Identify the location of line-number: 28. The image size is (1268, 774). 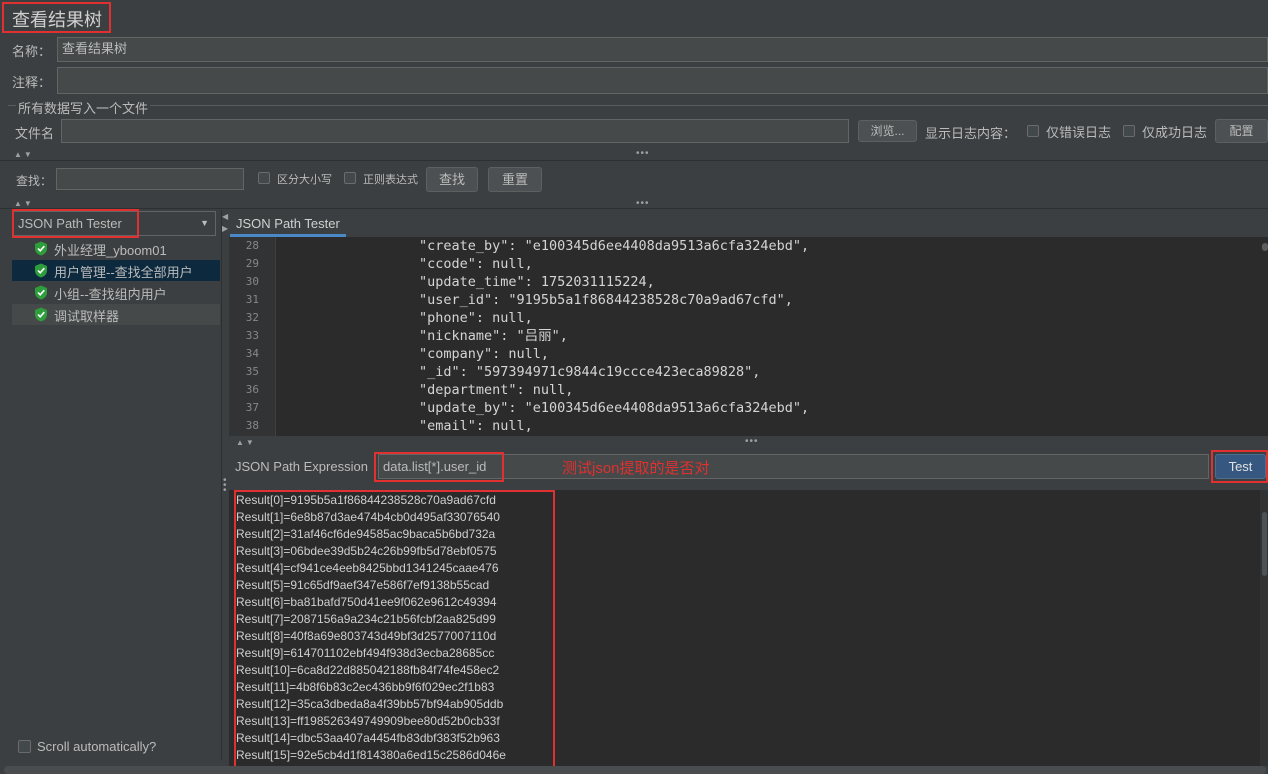
(252, 245).